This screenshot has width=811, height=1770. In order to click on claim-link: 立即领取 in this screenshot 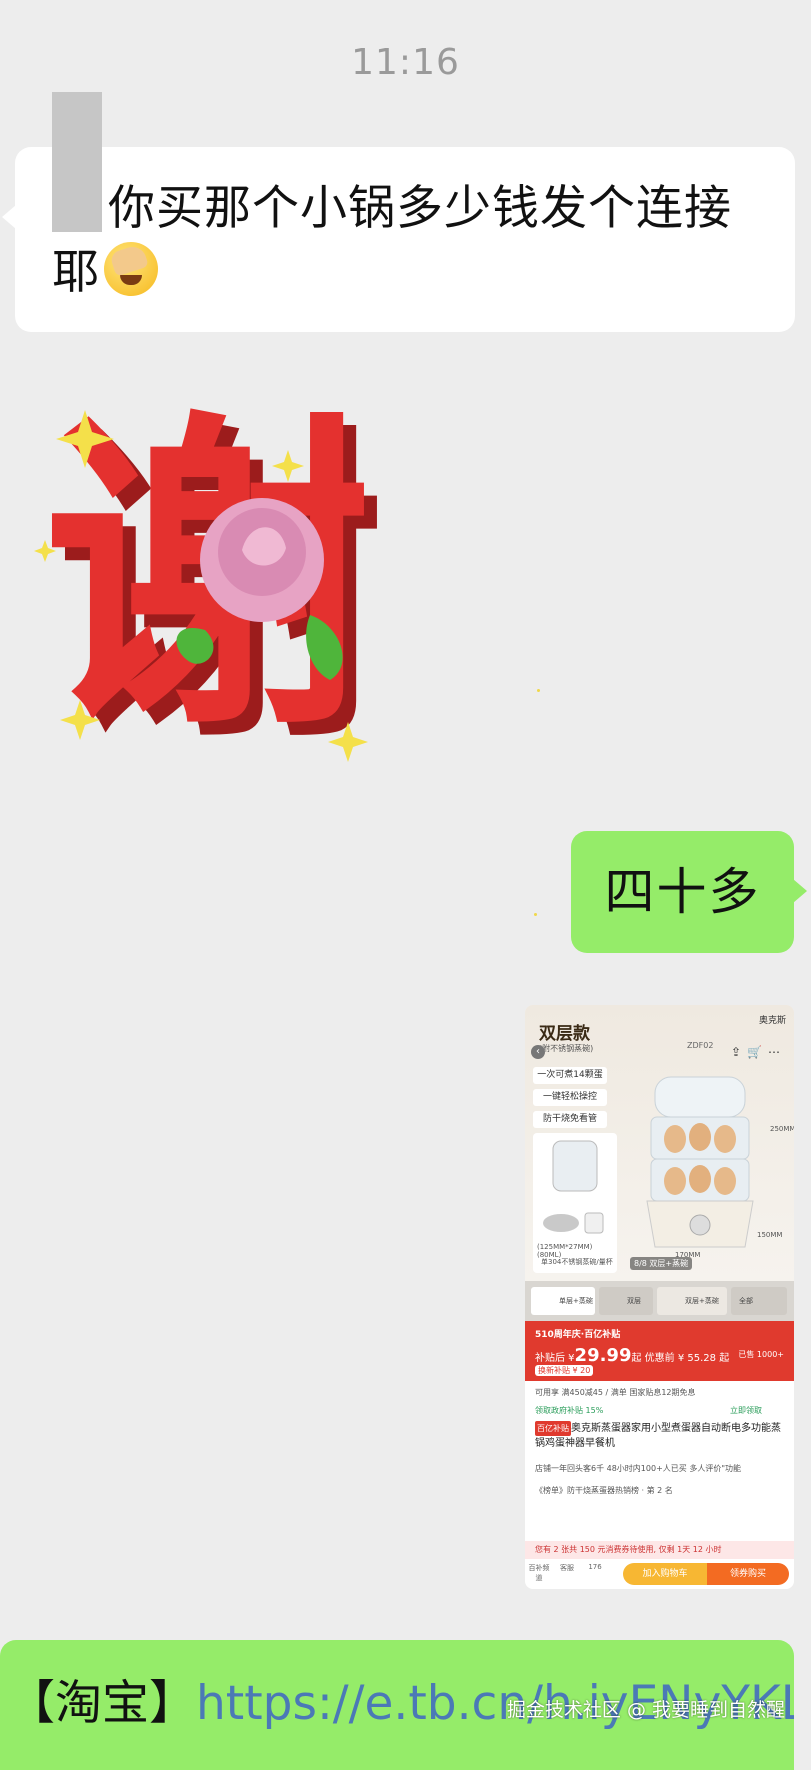, I will do `click(746, 1410)`.